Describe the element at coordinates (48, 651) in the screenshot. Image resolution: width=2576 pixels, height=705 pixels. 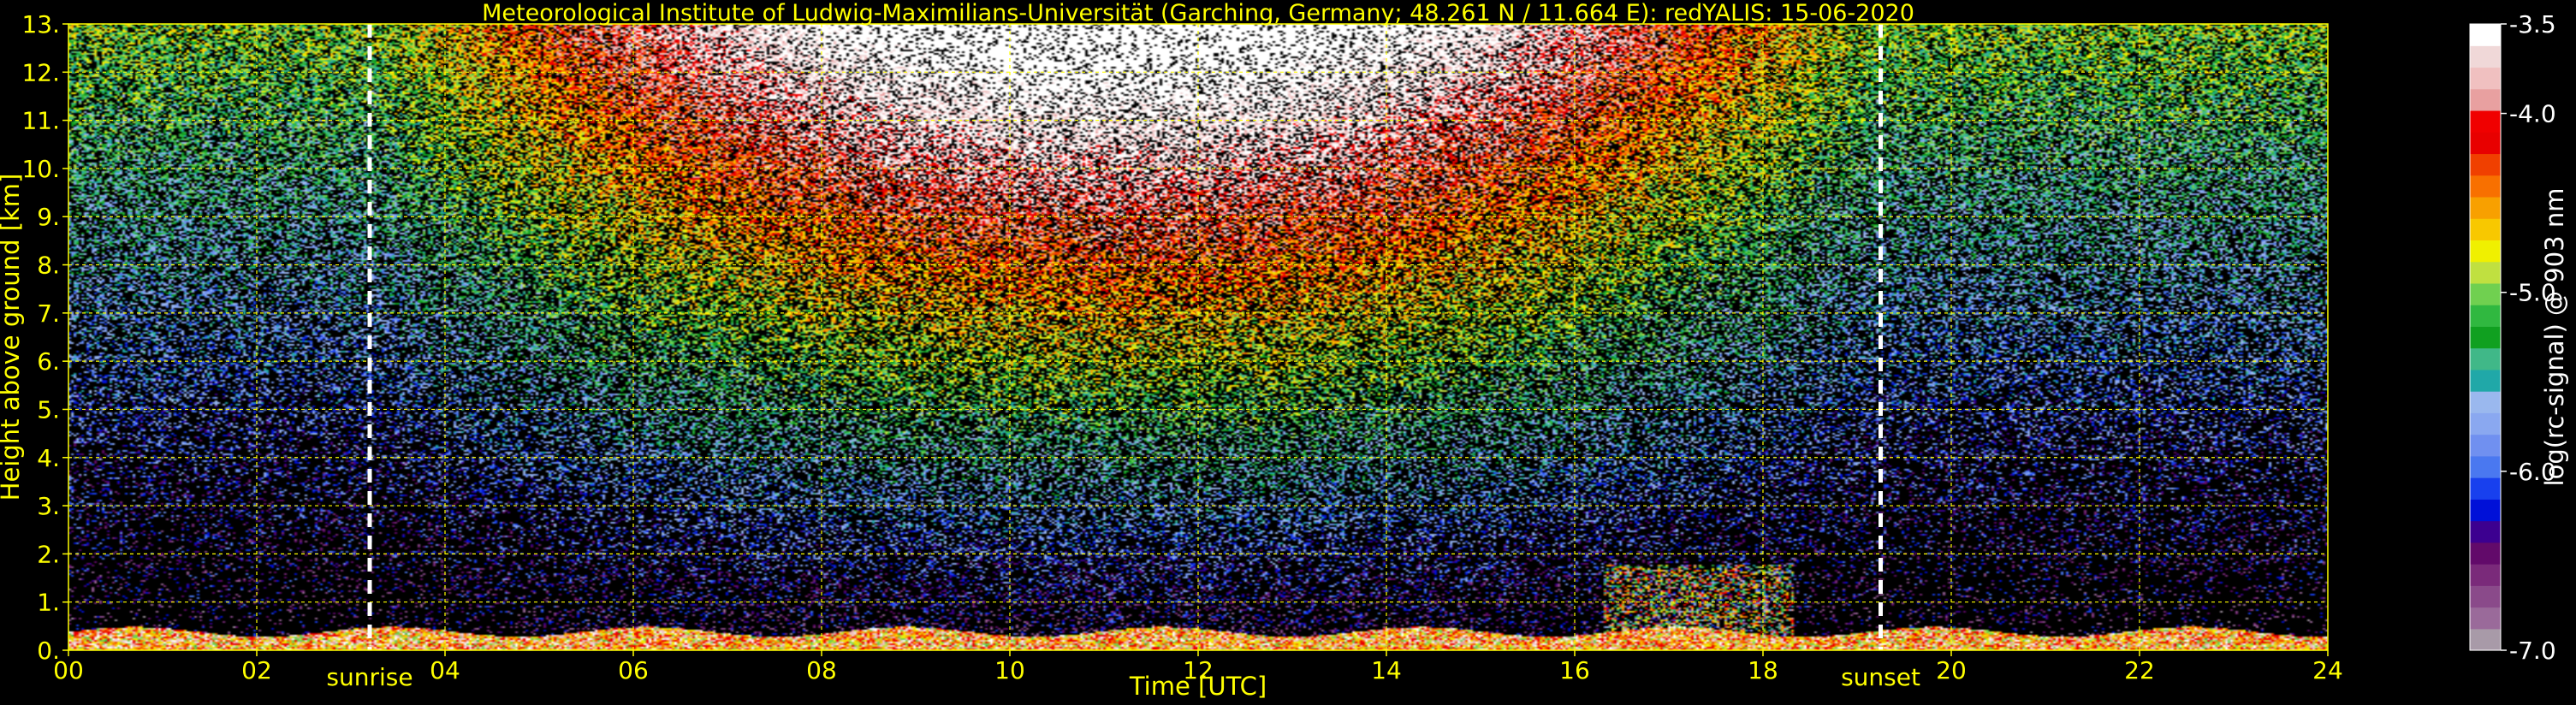
I see `y-tick-label: 0.` at that location.